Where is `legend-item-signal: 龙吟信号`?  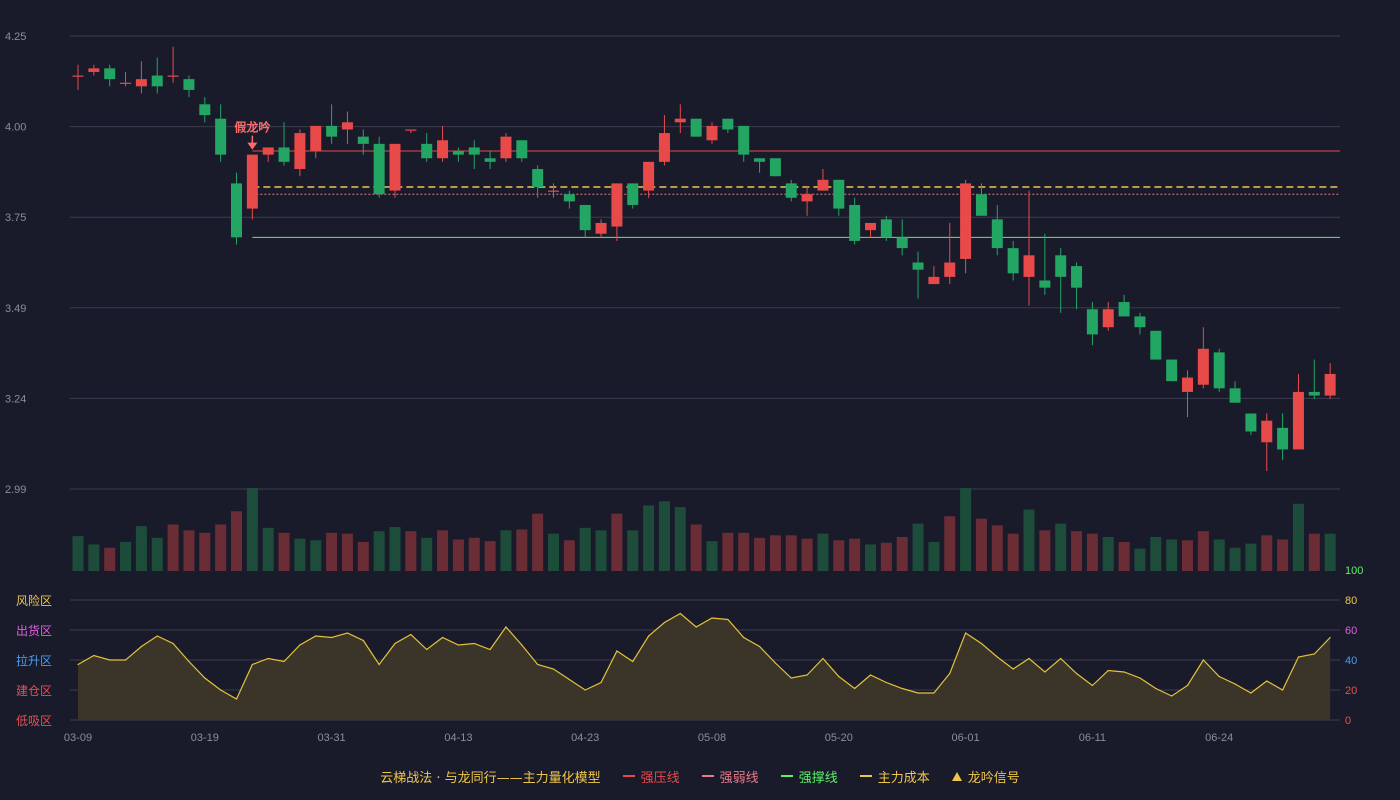 legend-item-signal: 龙吟信号 is located at coordinates (985, 776).